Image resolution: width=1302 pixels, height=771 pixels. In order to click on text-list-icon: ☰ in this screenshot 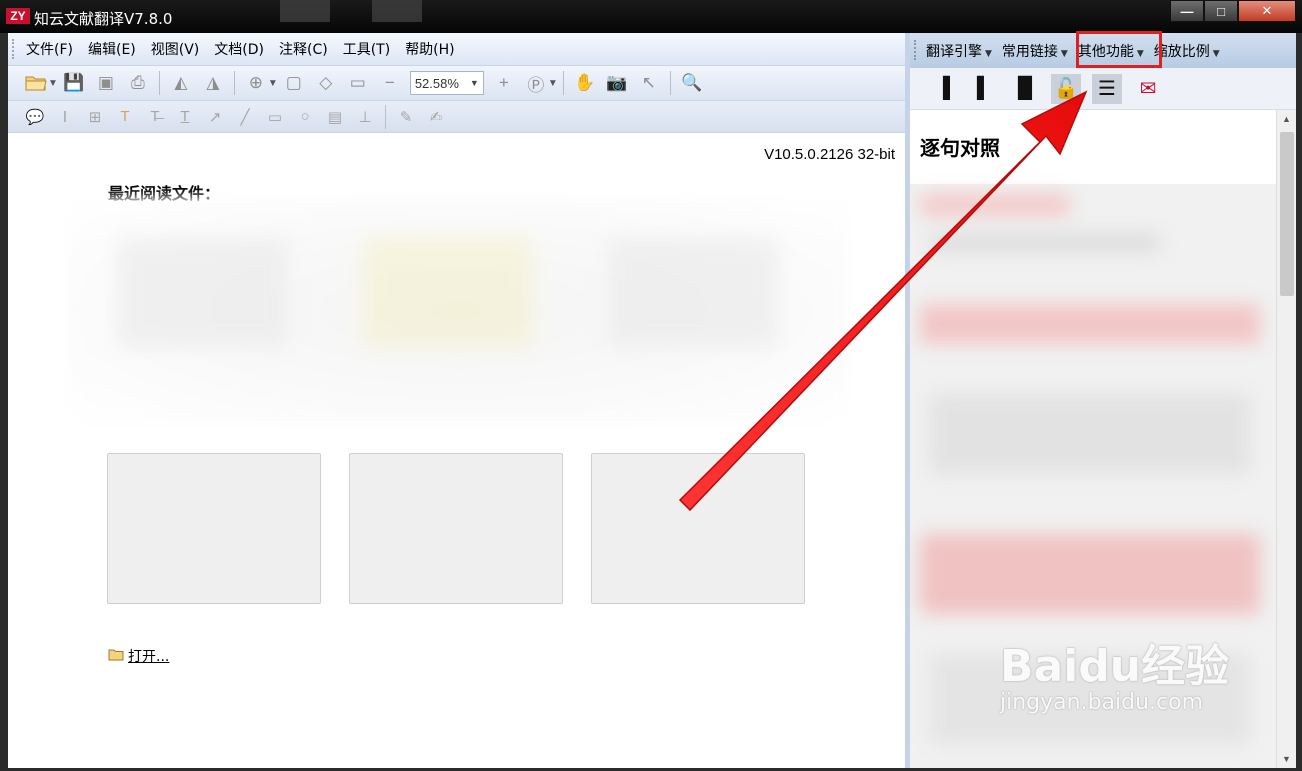, I will do `click(1107, 88)`.